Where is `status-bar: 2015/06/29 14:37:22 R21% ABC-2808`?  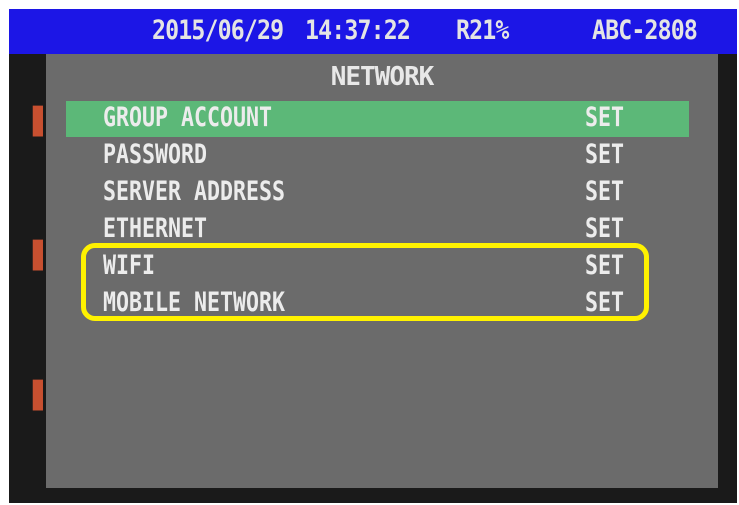
status-bar: 2015/06/29 14:37:22 R21% ABC-2808 is located at coordinates (373, 31).